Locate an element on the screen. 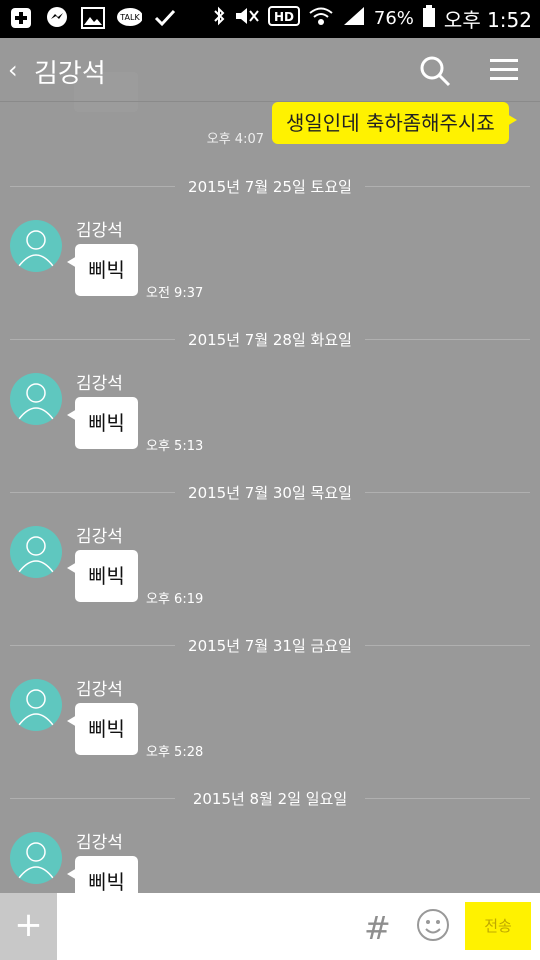 The height and width of the screenshot is (960, 540). message-item: 김강석 삐빅 오후 6:19 is located at coordinates (270, 581).